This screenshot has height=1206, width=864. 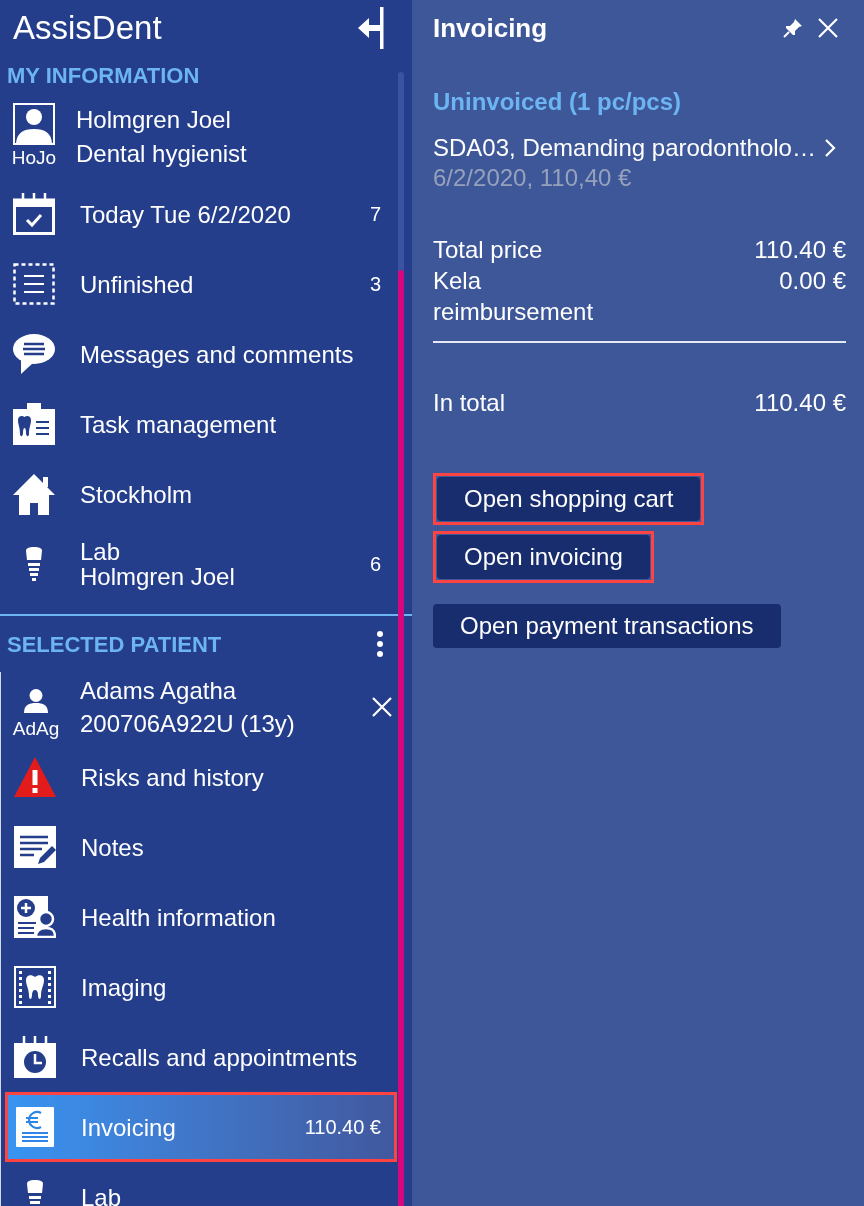 I want to click on item-count: 3, so click(x=375, y=284).